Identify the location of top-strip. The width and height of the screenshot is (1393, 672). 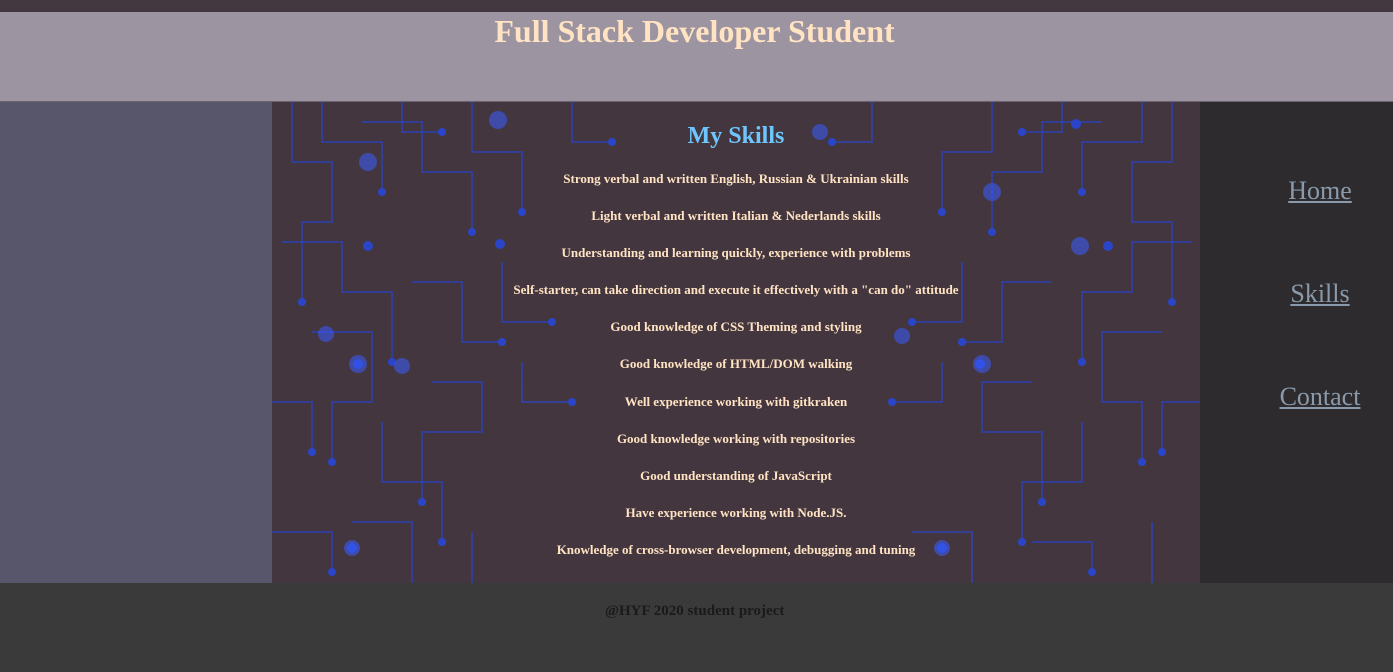
(696, 6).